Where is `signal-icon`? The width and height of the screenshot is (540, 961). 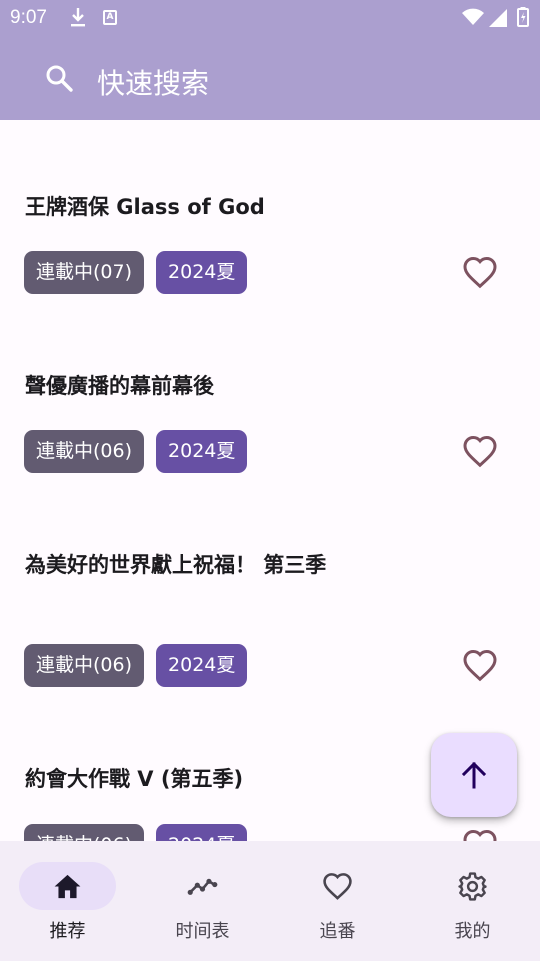
signal-icon is located at coordinates (498, 18).